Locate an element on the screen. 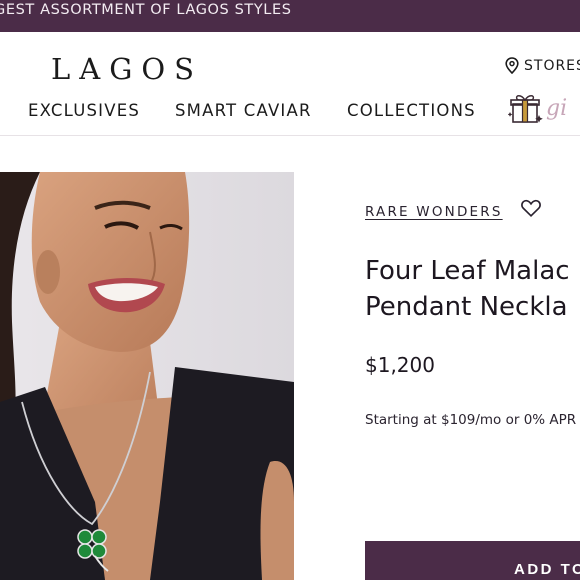  nav-exclusives: EXCLUSIVES is located at coordinates (84, 110).